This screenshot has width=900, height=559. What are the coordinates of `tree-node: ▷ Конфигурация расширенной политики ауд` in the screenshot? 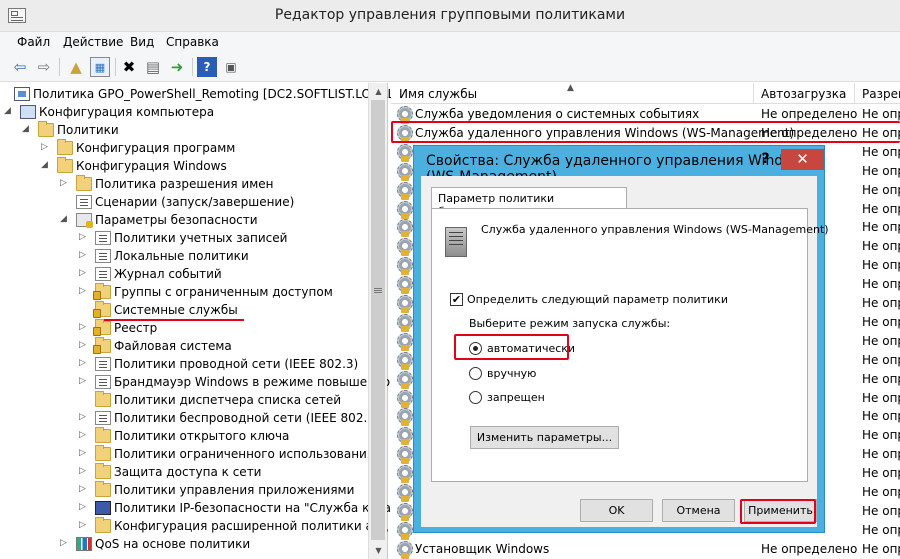 It's located at (194, 526).